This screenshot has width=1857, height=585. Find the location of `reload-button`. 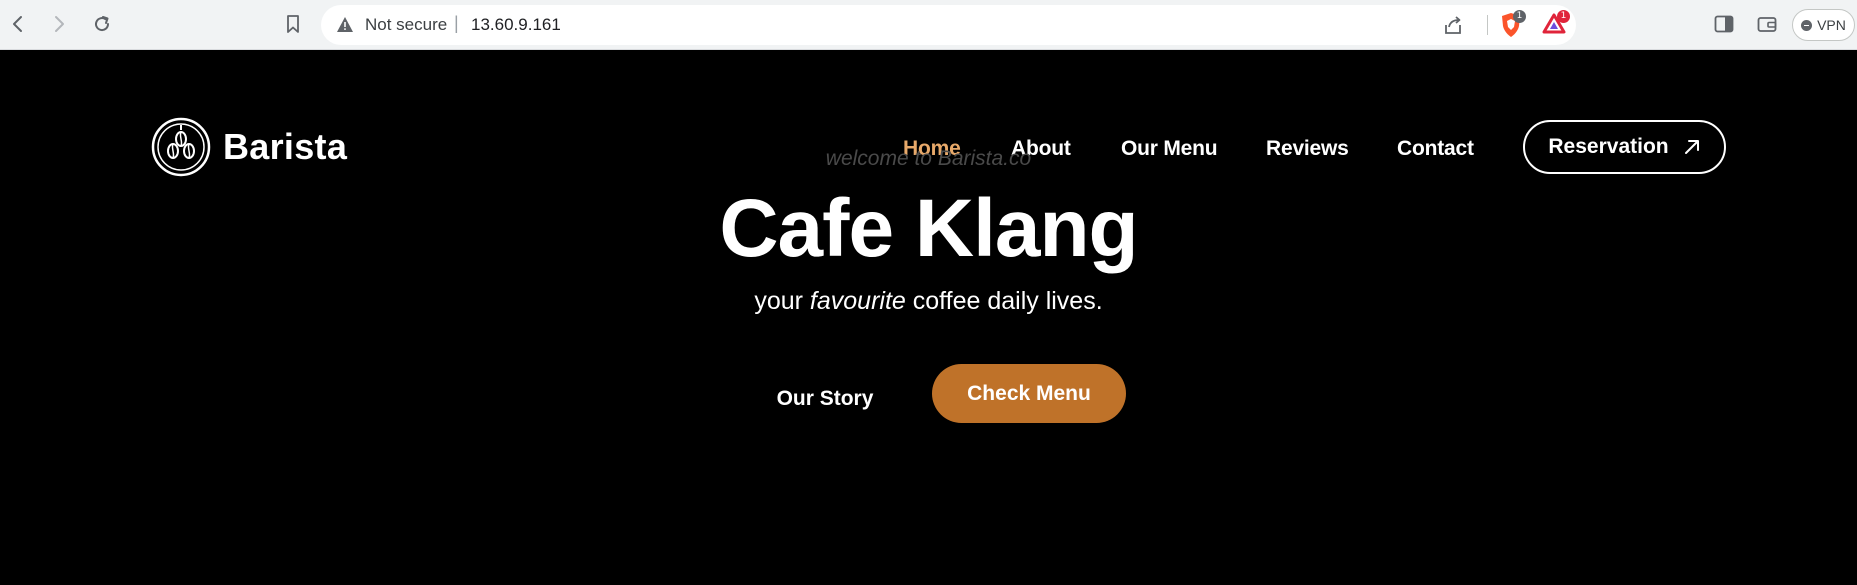

reload-button is located at coordinates (102, 24).